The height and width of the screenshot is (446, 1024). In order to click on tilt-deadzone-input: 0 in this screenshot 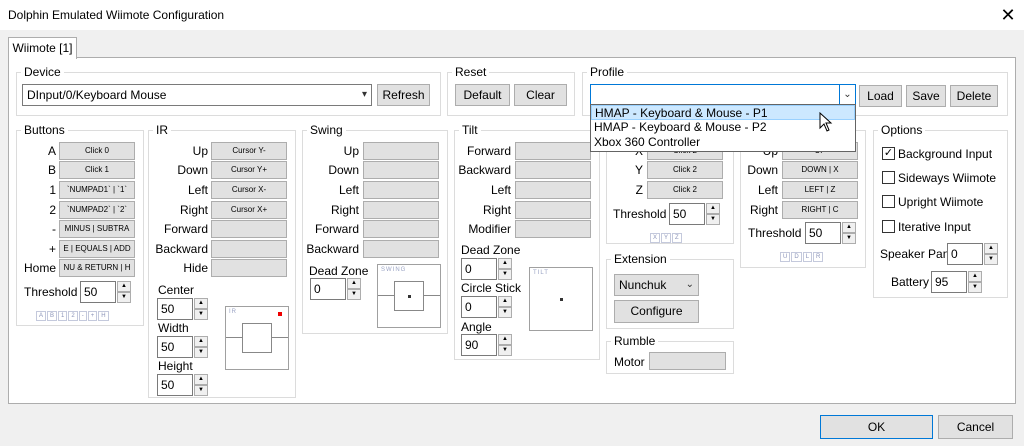, I will do `click(479, 269)`.